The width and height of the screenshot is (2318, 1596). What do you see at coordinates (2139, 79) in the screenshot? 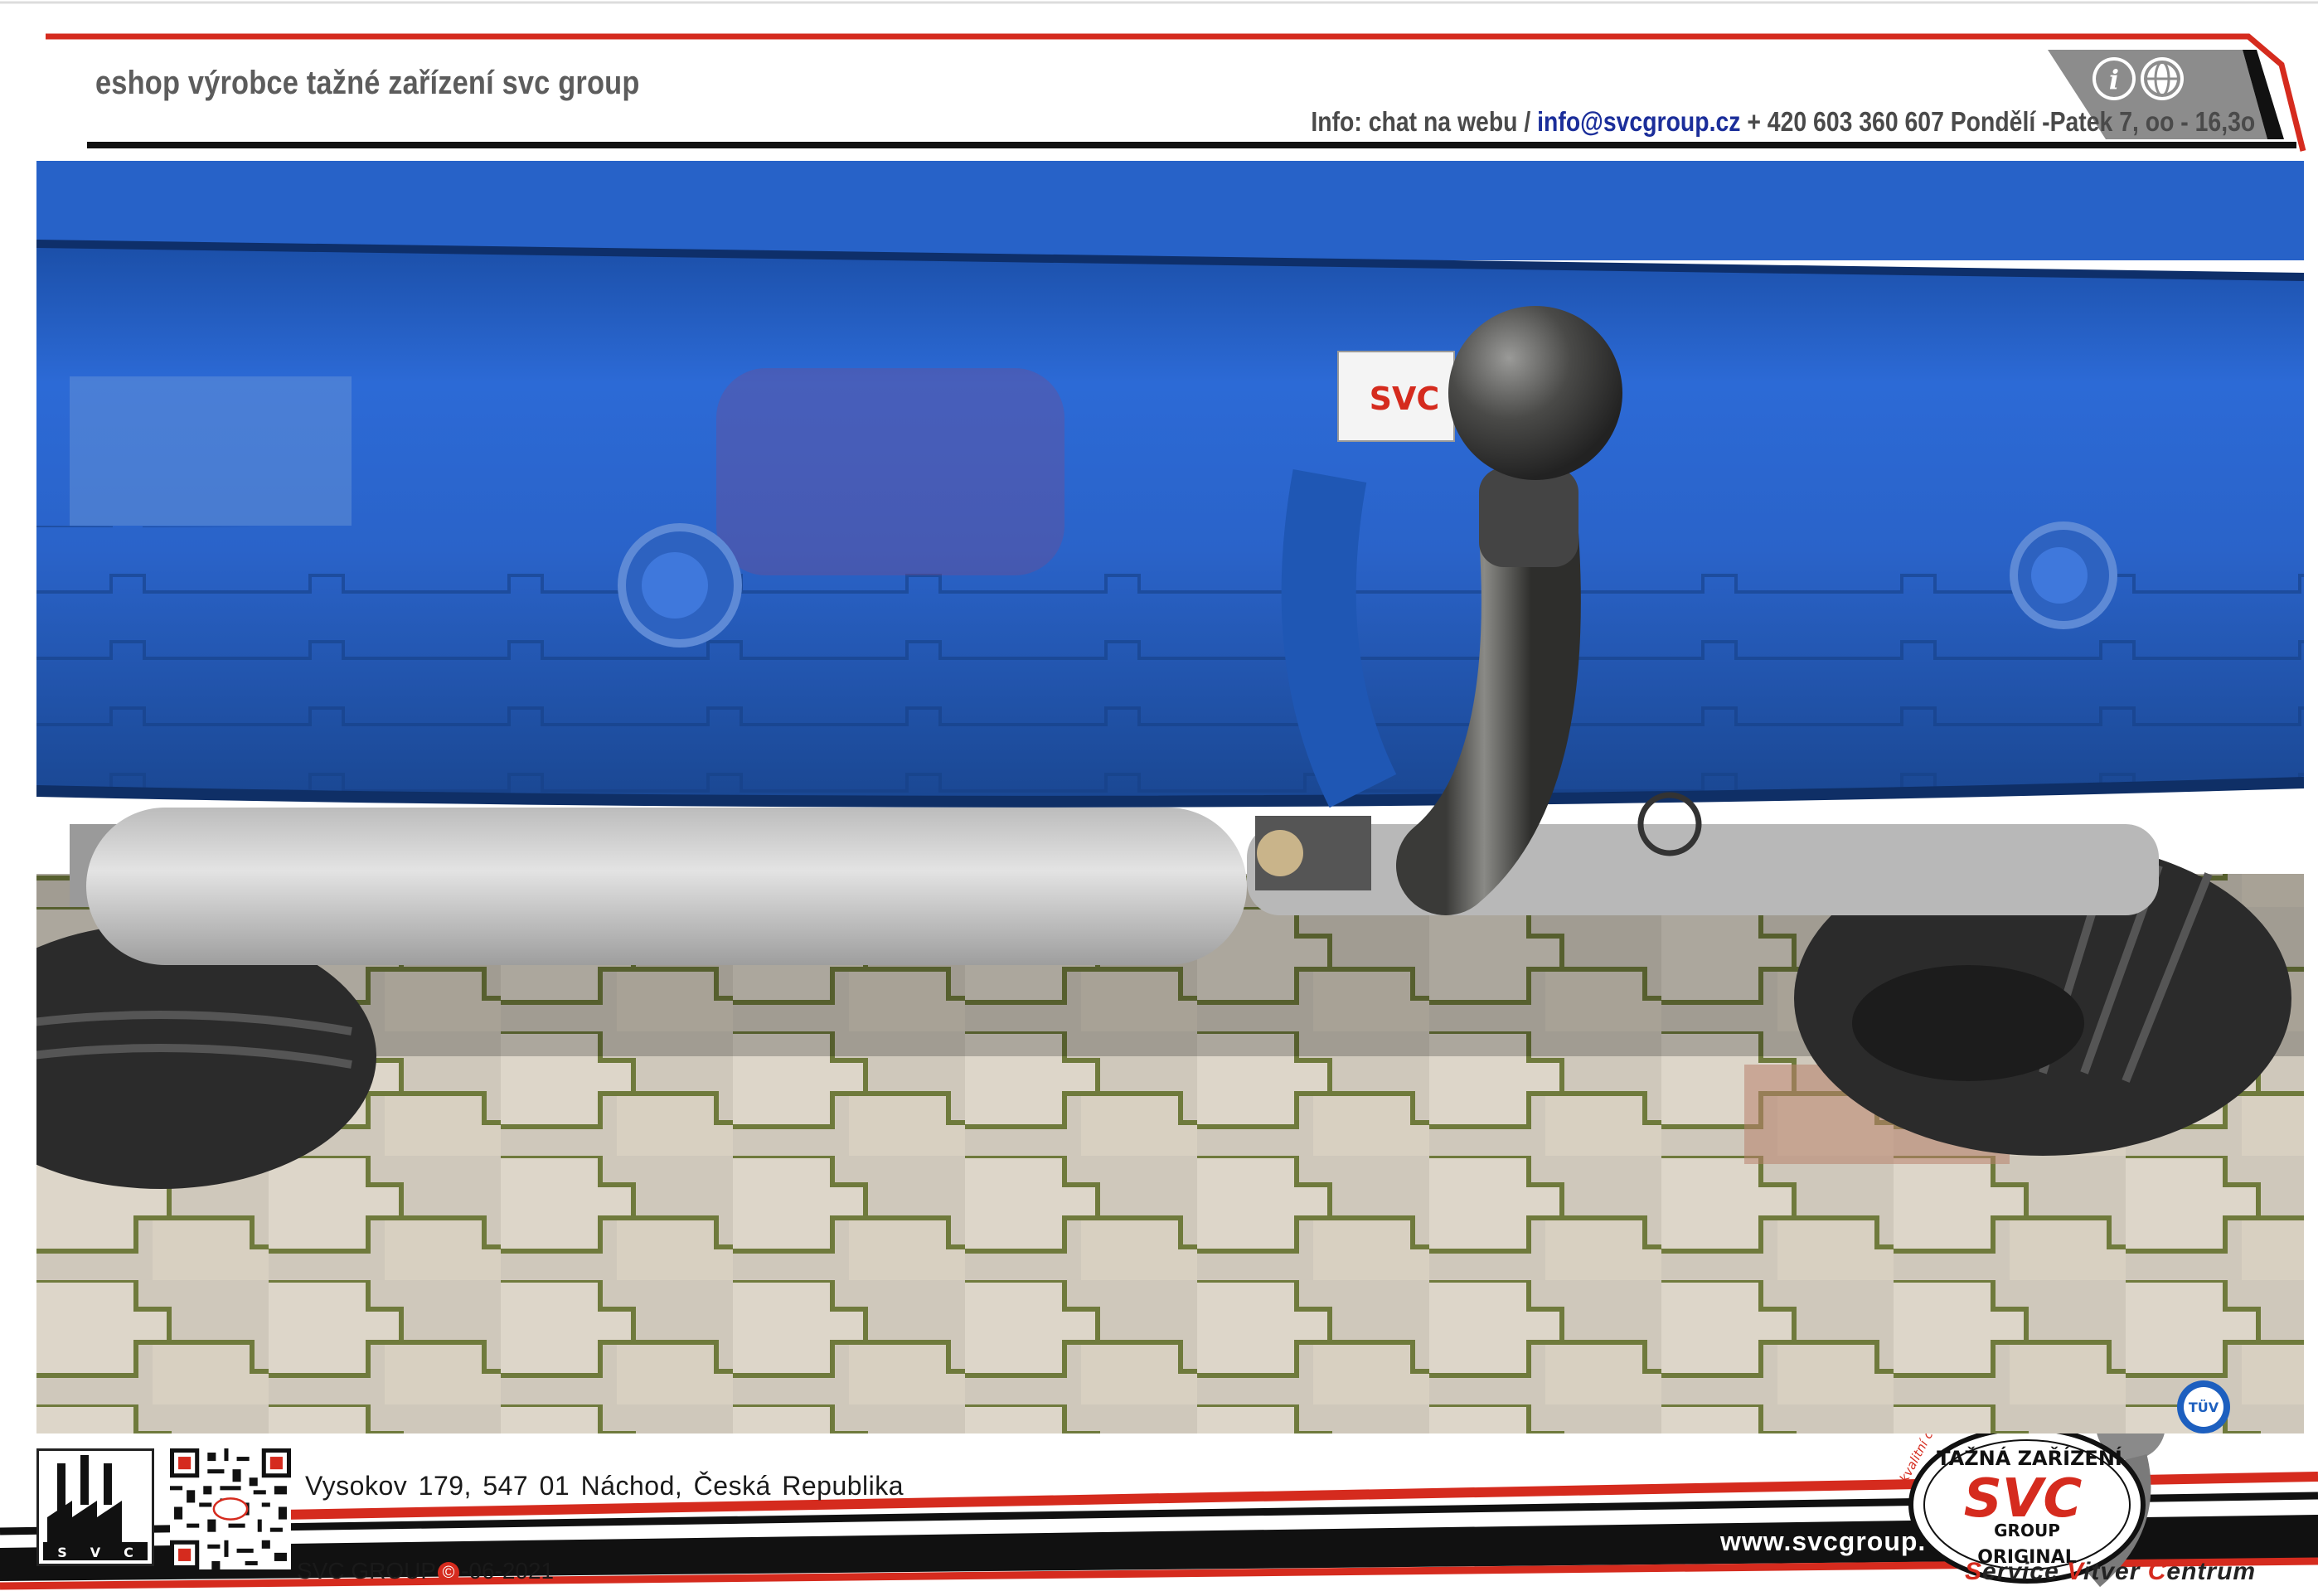
I see `header-icons: i` at bounding box center [2139, 79].